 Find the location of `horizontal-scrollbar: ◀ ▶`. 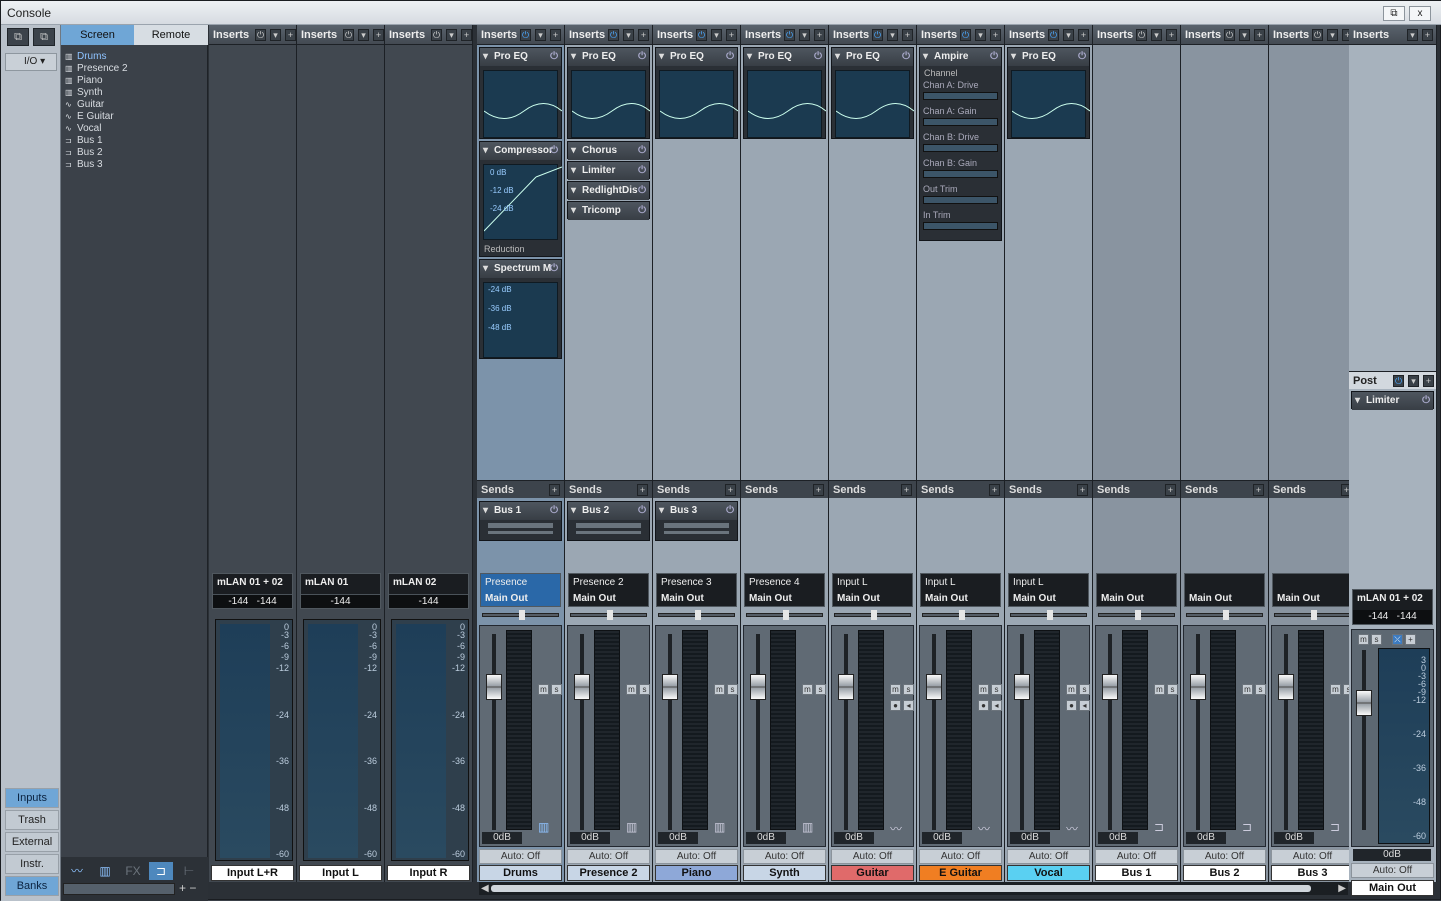

horizontal-scrollbar: ◀ ▶ is located at coordinates (913, 888).